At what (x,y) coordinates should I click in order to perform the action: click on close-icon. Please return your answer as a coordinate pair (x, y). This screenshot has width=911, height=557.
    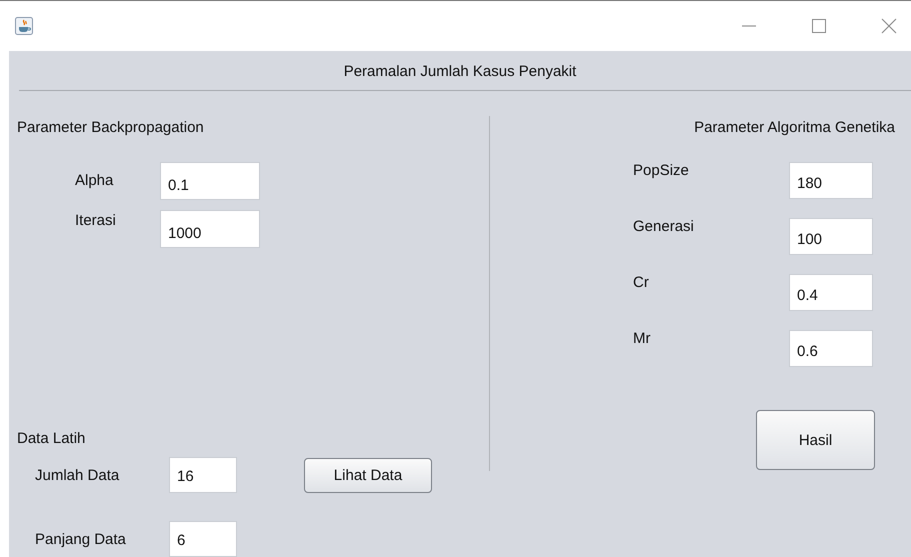
    Looking at the image, I should click on (889, 26).